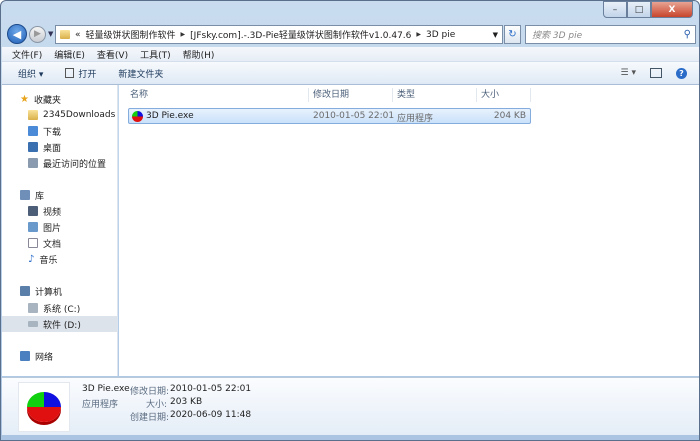 The height and width of the screenshot is (441, 700). What do you see at coordinates (199, 54) in the screenshot?
I see `menu-help: 帮助(H)` at bounding box center [199, 54].